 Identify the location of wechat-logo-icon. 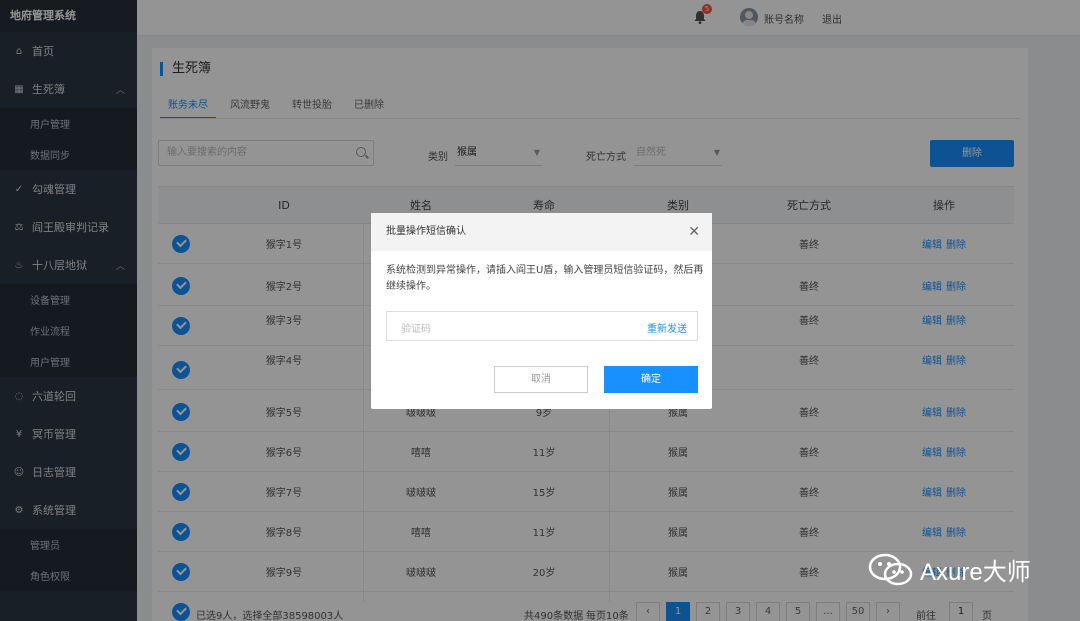
(890, 569).